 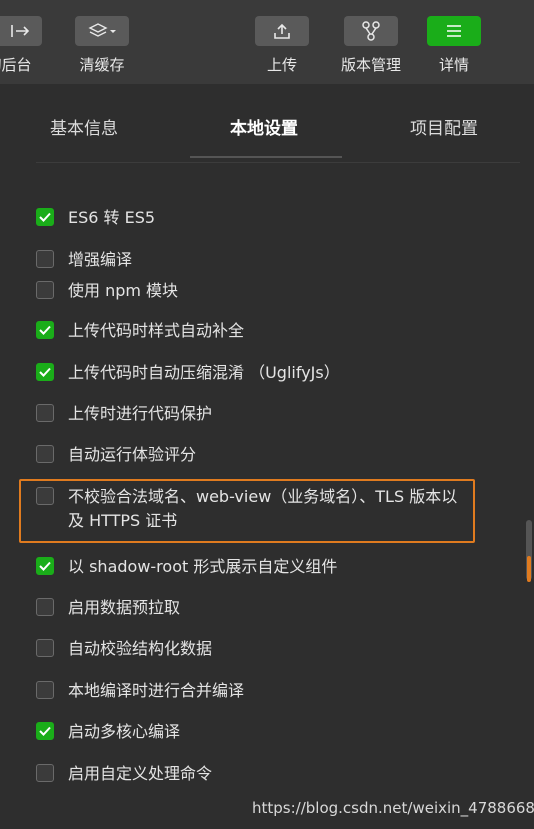 I want to click on option-label: 上传代码时样式自动补全, so click(x=156, y=330).